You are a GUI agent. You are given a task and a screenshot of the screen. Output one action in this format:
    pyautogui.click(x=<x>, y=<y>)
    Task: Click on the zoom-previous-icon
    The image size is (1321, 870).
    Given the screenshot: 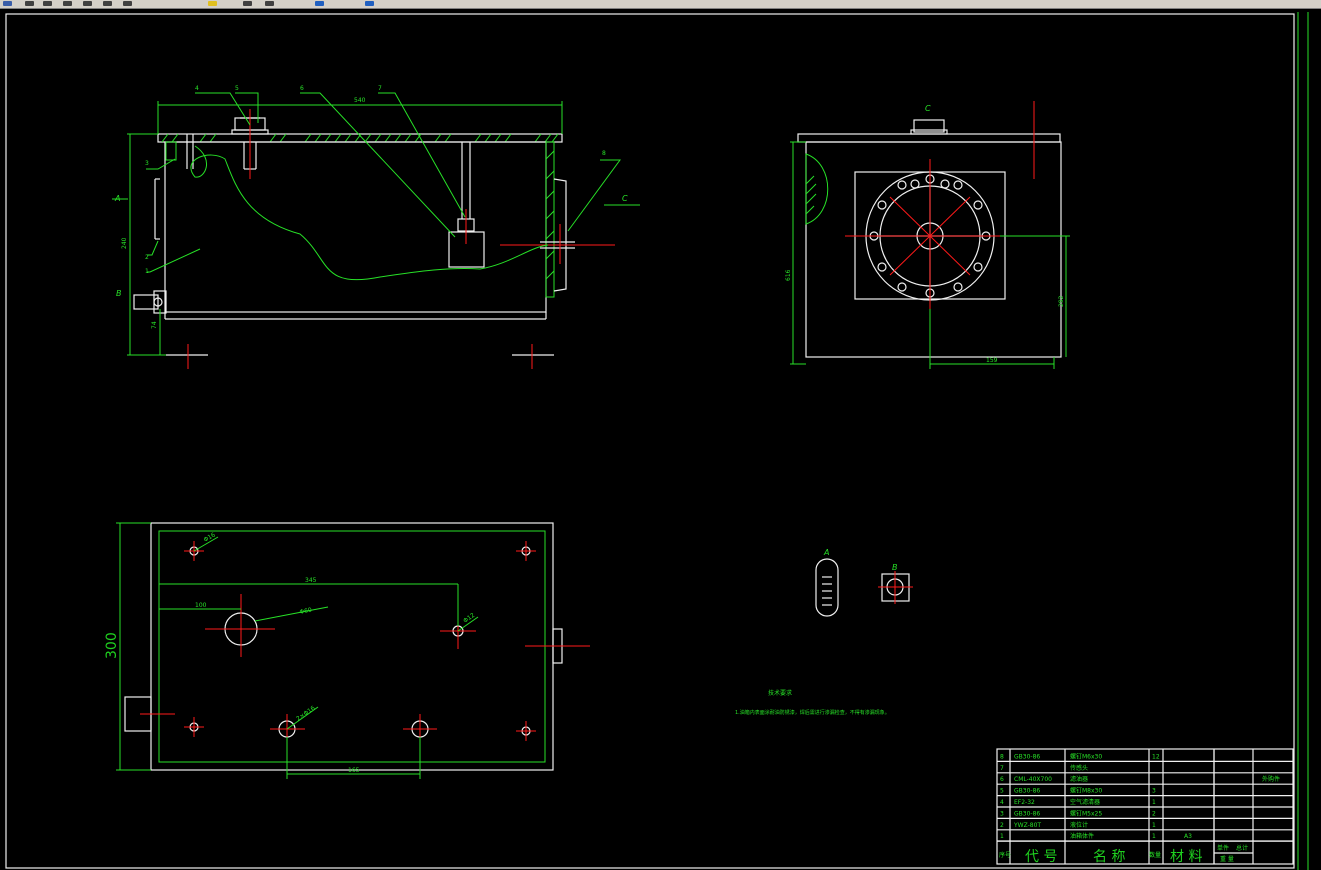 What is the action you would take?
    pyautogui.click(x=87, y=3)
    